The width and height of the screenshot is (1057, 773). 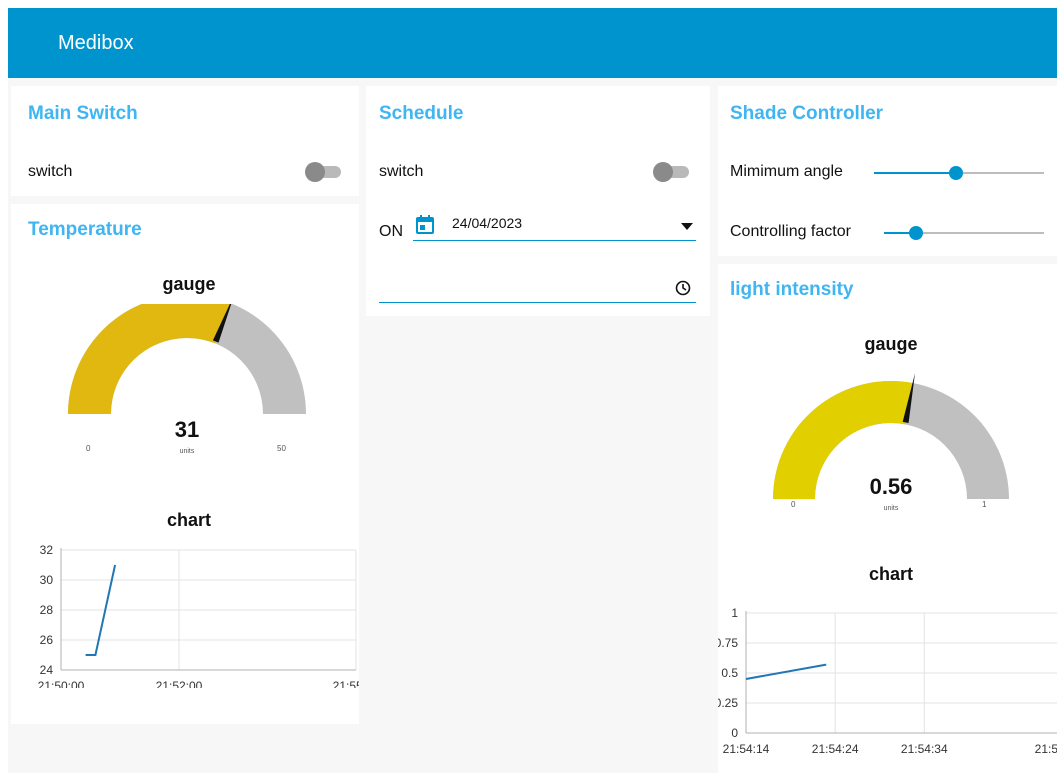 I want to click on main-switch-toggle, so click(x=323, y=172).